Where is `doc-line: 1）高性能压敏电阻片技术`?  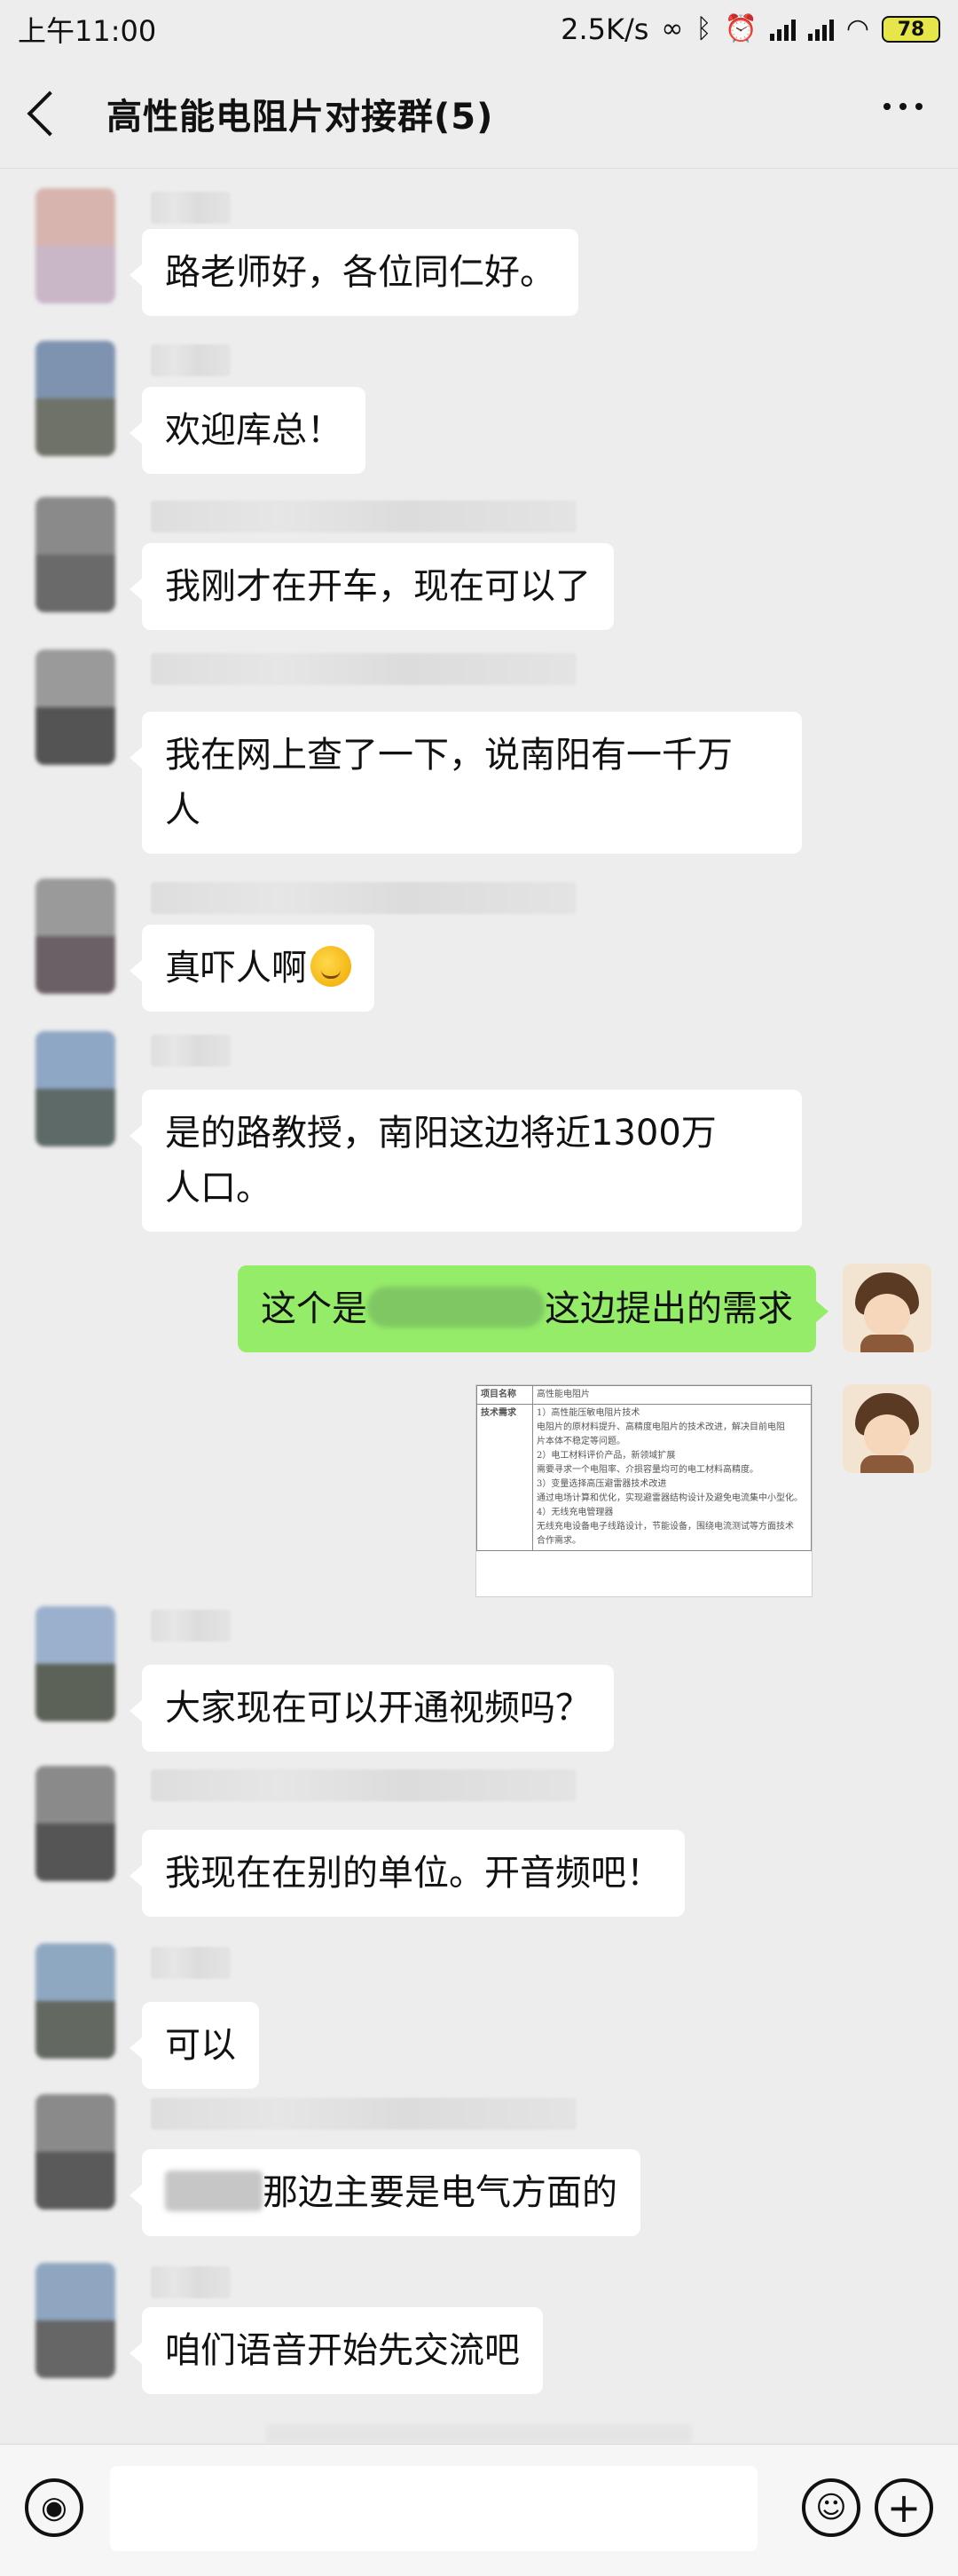
doc-line: 1）高性能压敏电阻片技术 is located at coordinates (588, 1413).